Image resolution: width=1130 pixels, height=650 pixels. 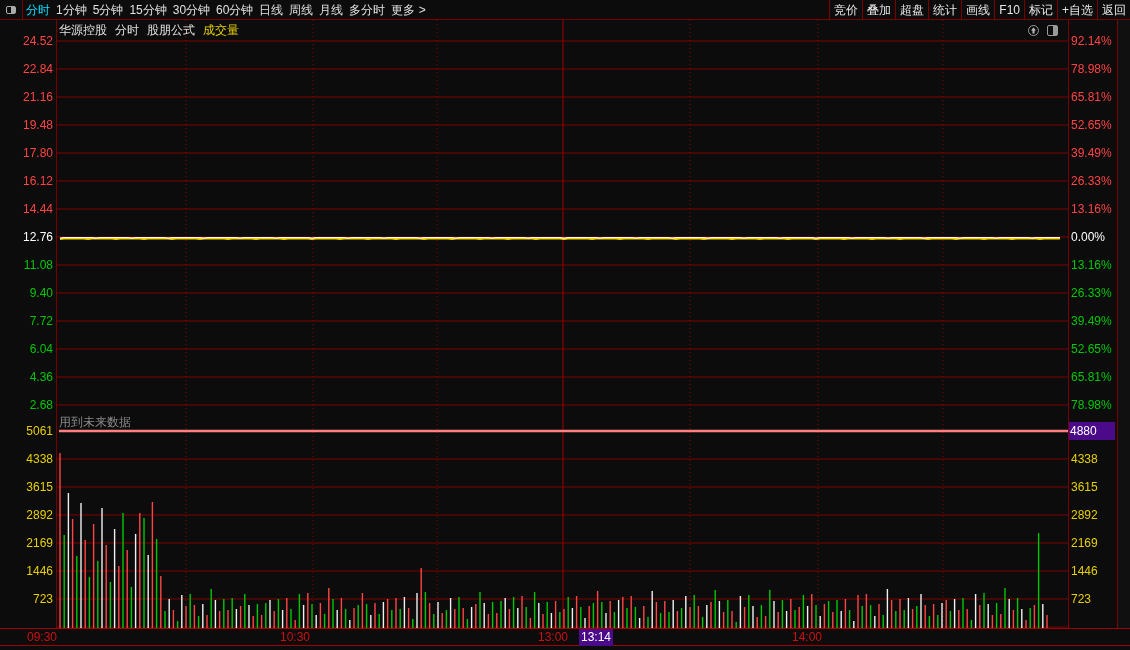 I want to click on price-axis-label: 4.36, so click(x=41, y=377).